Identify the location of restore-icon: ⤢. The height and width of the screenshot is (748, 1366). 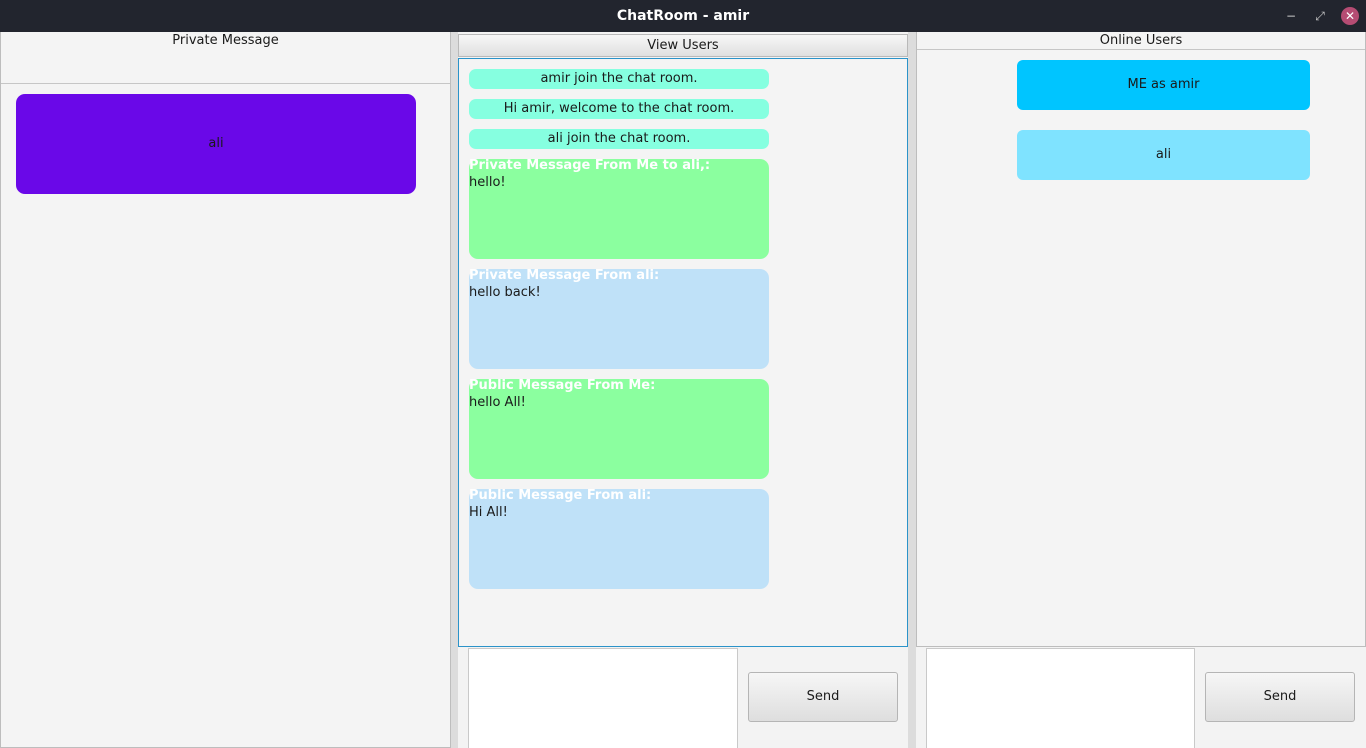
(1320, 16).